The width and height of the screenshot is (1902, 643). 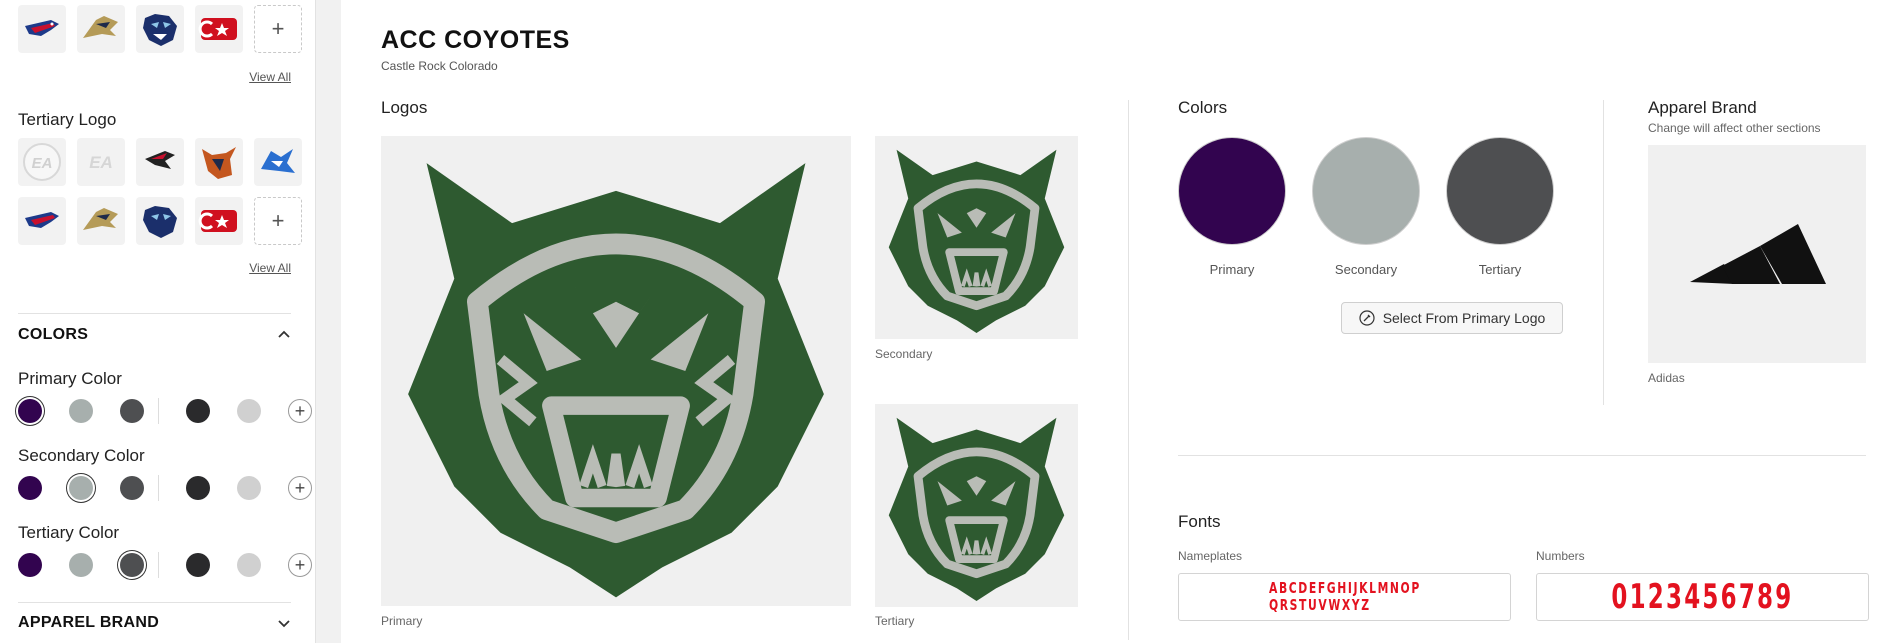 What do you see at coordinates (81, 455) in the screenshot?
I see `secondary-color-label: Secondary Color` at bounding box center [81, 455].